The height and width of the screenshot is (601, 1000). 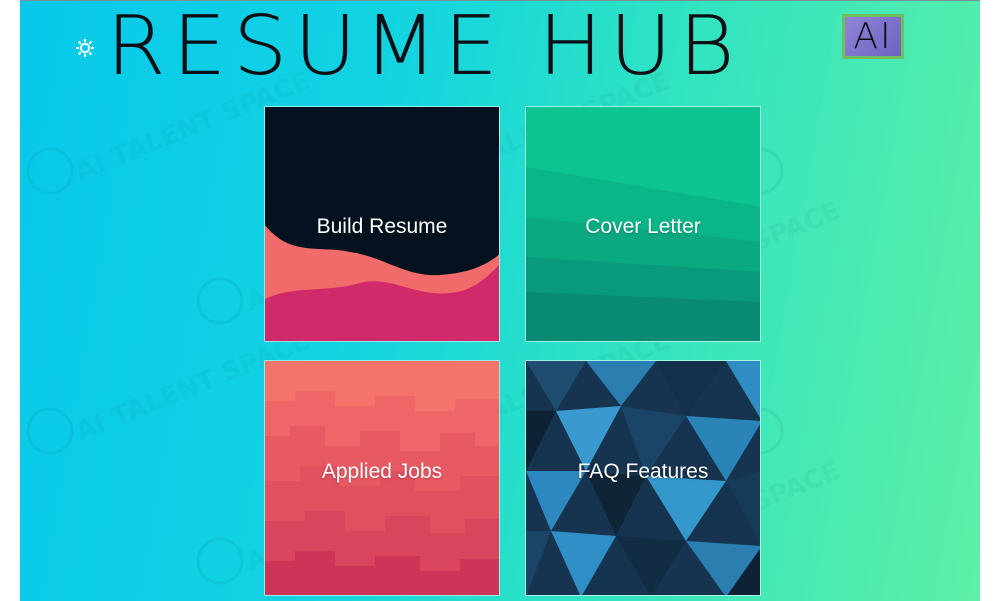 I want to click on cover-letter-label: Cover Letter, so click(x=643, y=226).